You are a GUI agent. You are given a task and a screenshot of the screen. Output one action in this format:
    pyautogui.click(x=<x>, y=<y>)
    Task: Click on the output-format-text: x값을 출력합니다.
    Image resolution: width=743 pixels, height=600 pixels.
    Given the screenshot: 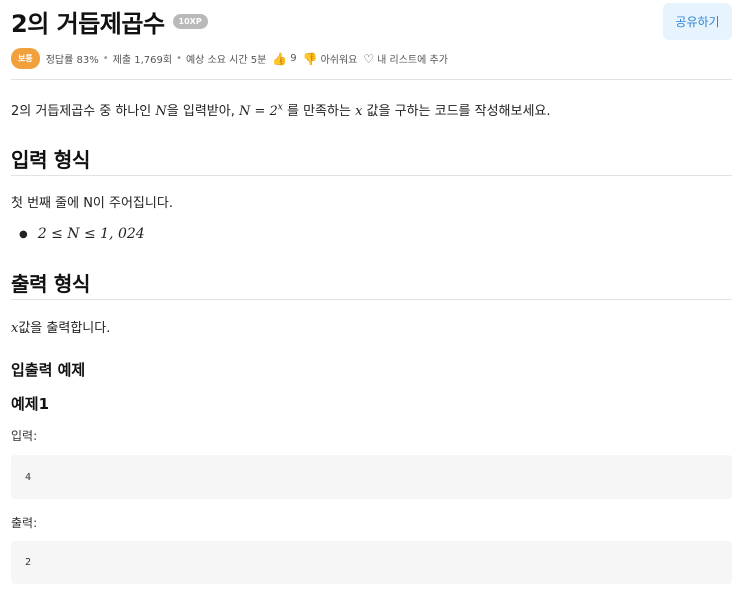 What is the action you would take?
    pyautogui.click(x=60, y=326)
    